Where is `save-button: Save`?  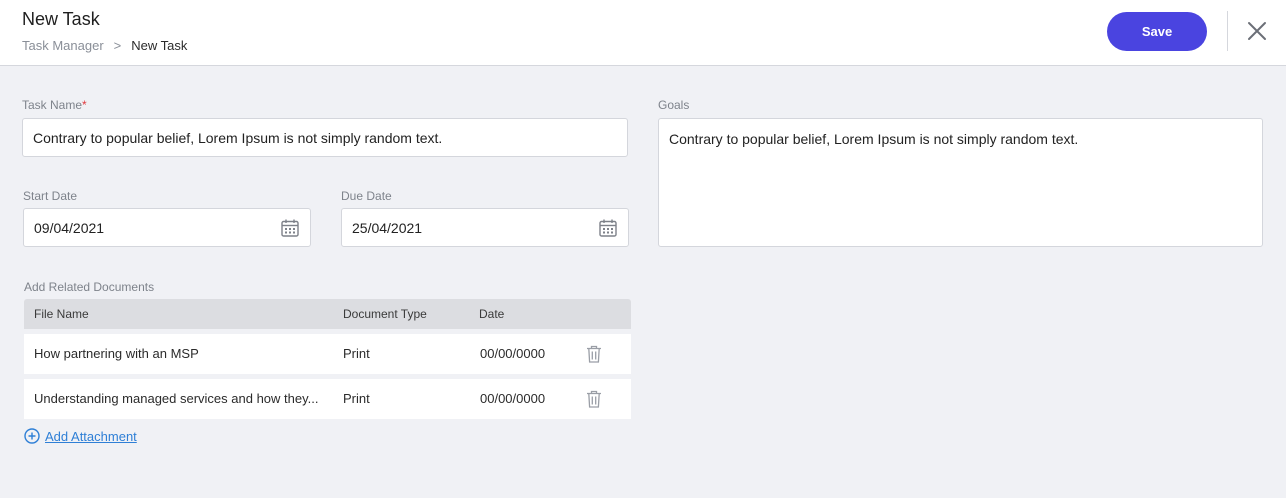 save-button: Save is located at coordinates (1157, 31).